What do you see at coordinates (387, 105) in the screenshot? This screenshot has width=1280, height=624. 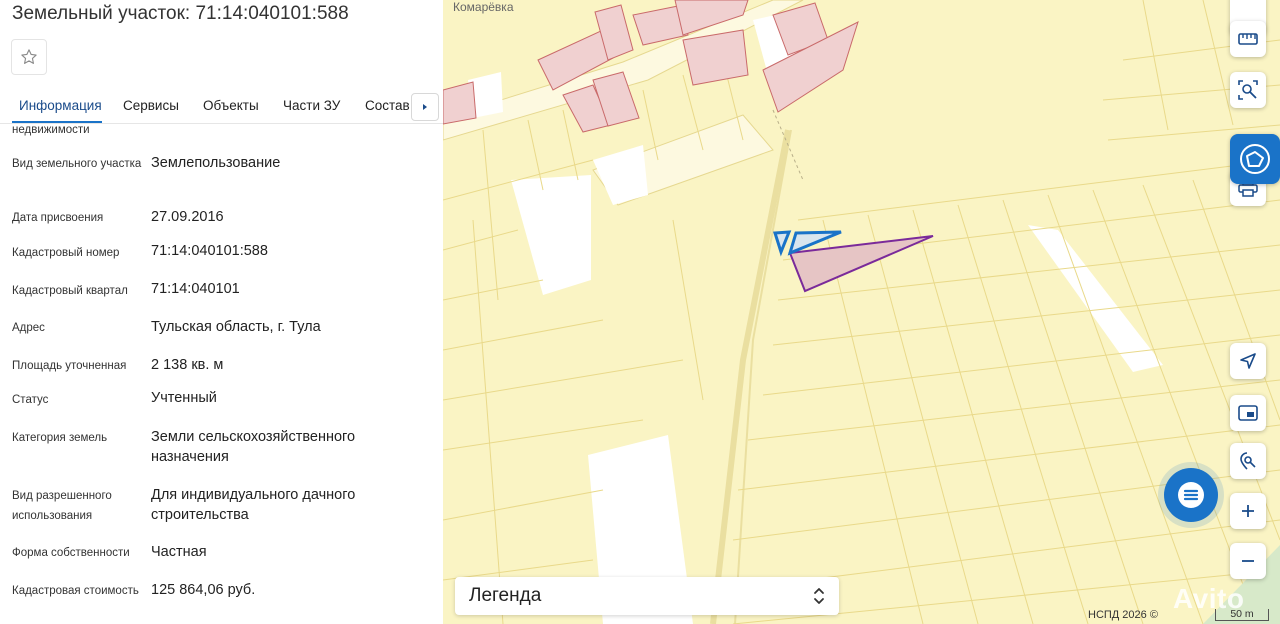 I see `tab-composition: Состав` at bounding box center [387, 105].